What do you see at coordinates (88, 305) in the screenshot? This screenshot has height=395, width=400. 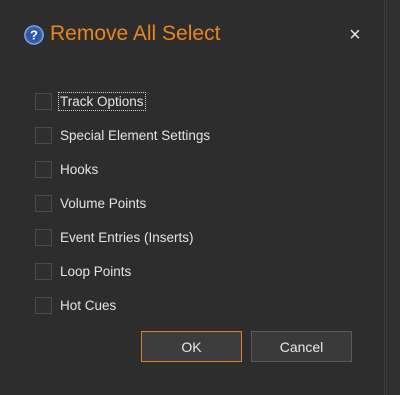 I see `option-label: Hot Cues` at bounding box center [88, 305].